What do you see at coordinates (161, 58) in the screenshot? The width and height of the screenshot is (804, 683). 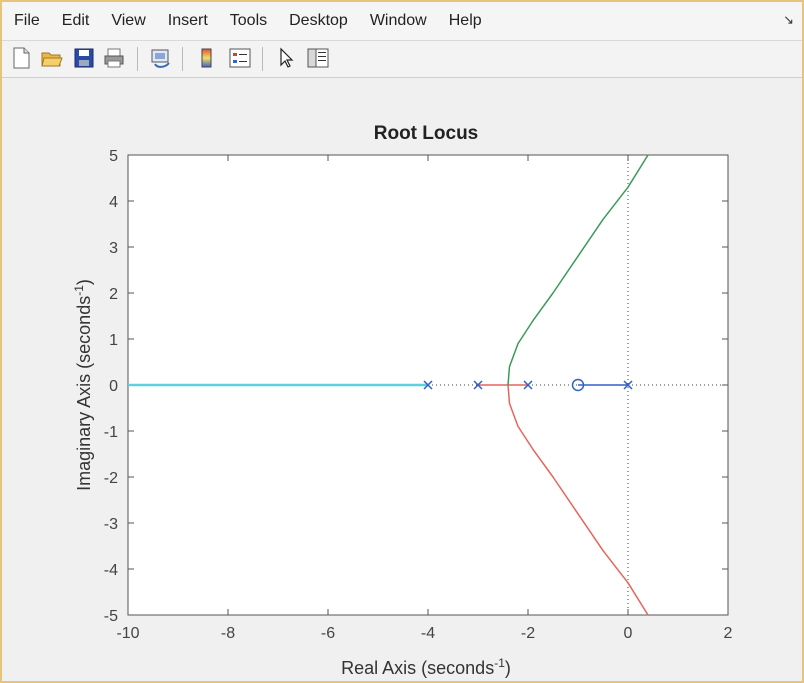 I see `link-plot-icon` at bounding box center [161, 58].